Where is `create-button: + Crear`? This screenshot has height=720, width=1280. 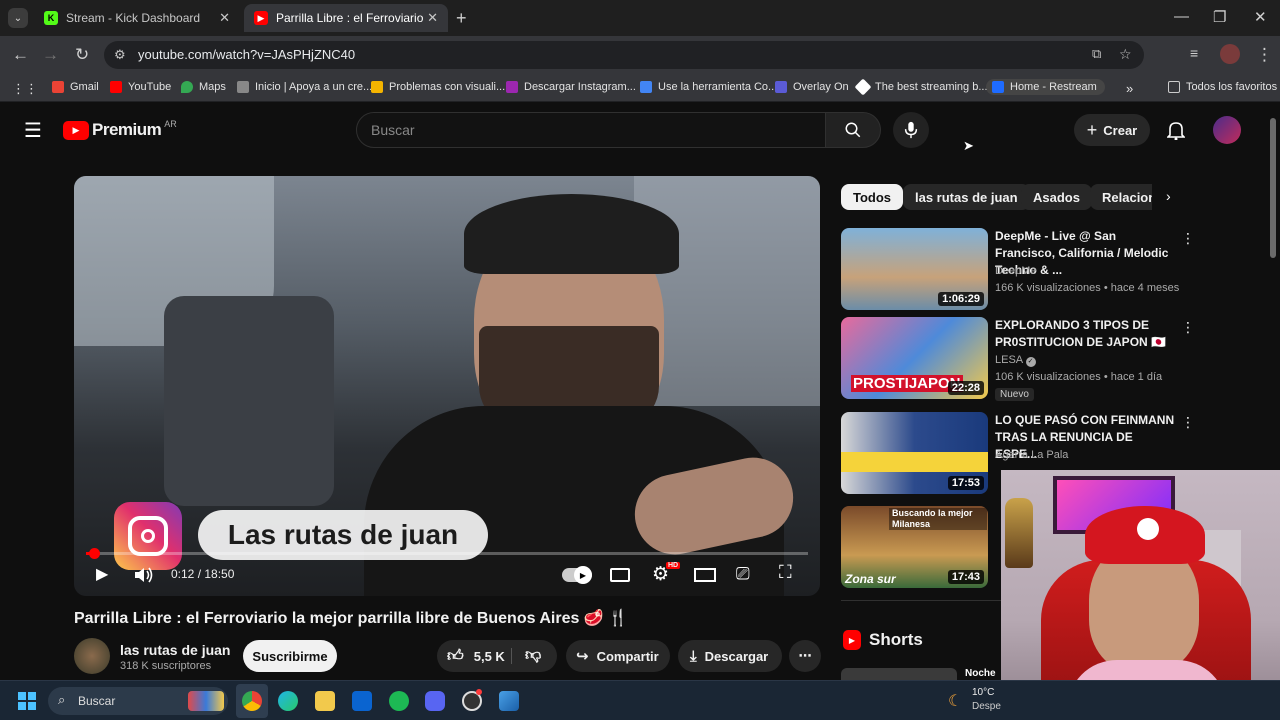 create-button: + Crear is located at coordinates (1112, 130).